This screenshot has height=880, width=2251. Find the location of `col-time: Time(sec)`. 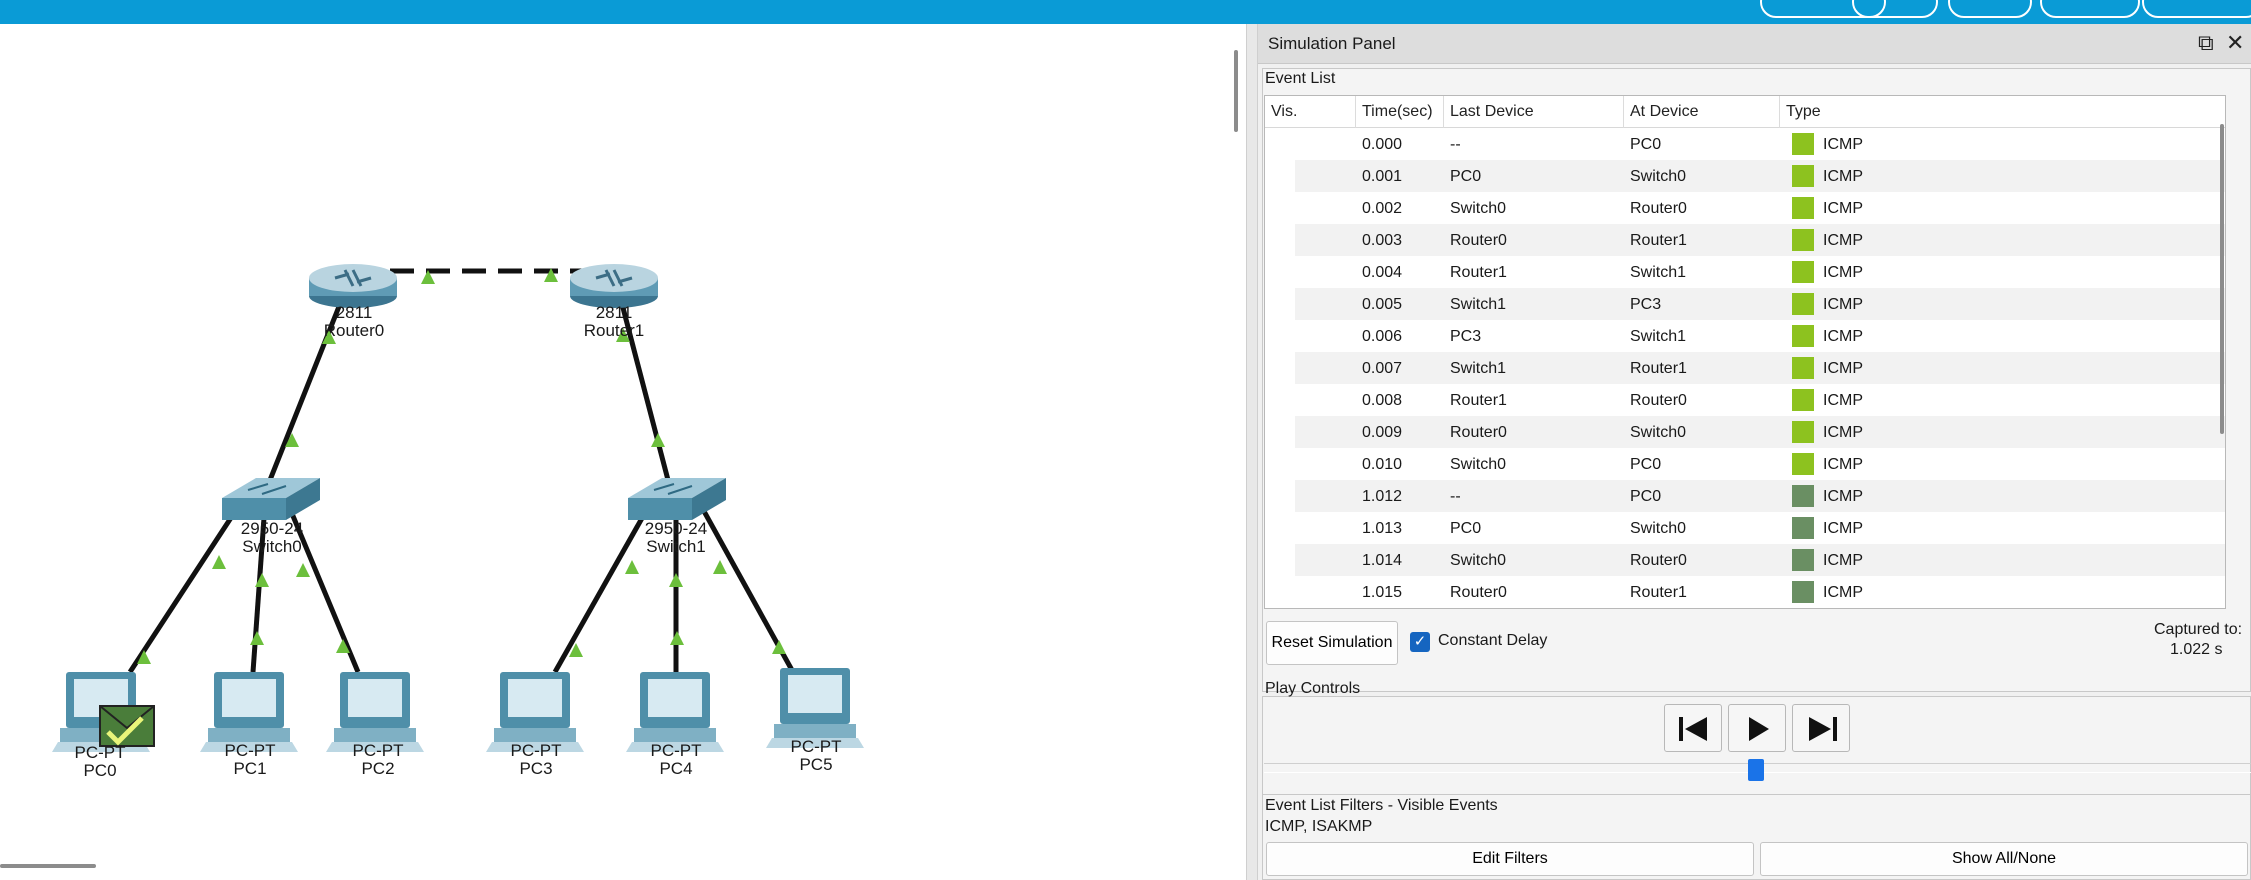

col-time: Time(sec) is located at coordinates (1397, 112).